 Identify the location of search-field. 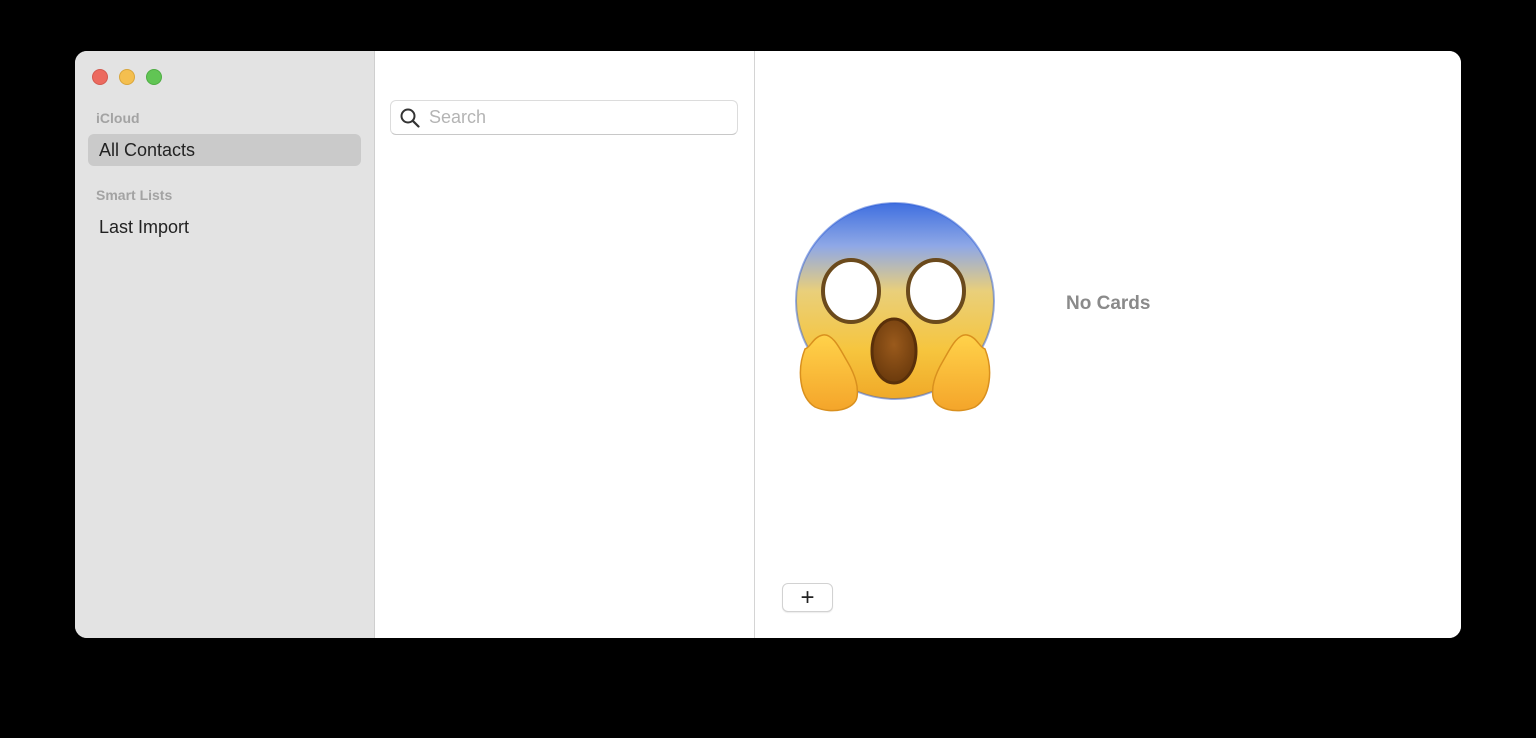
(564, 117).